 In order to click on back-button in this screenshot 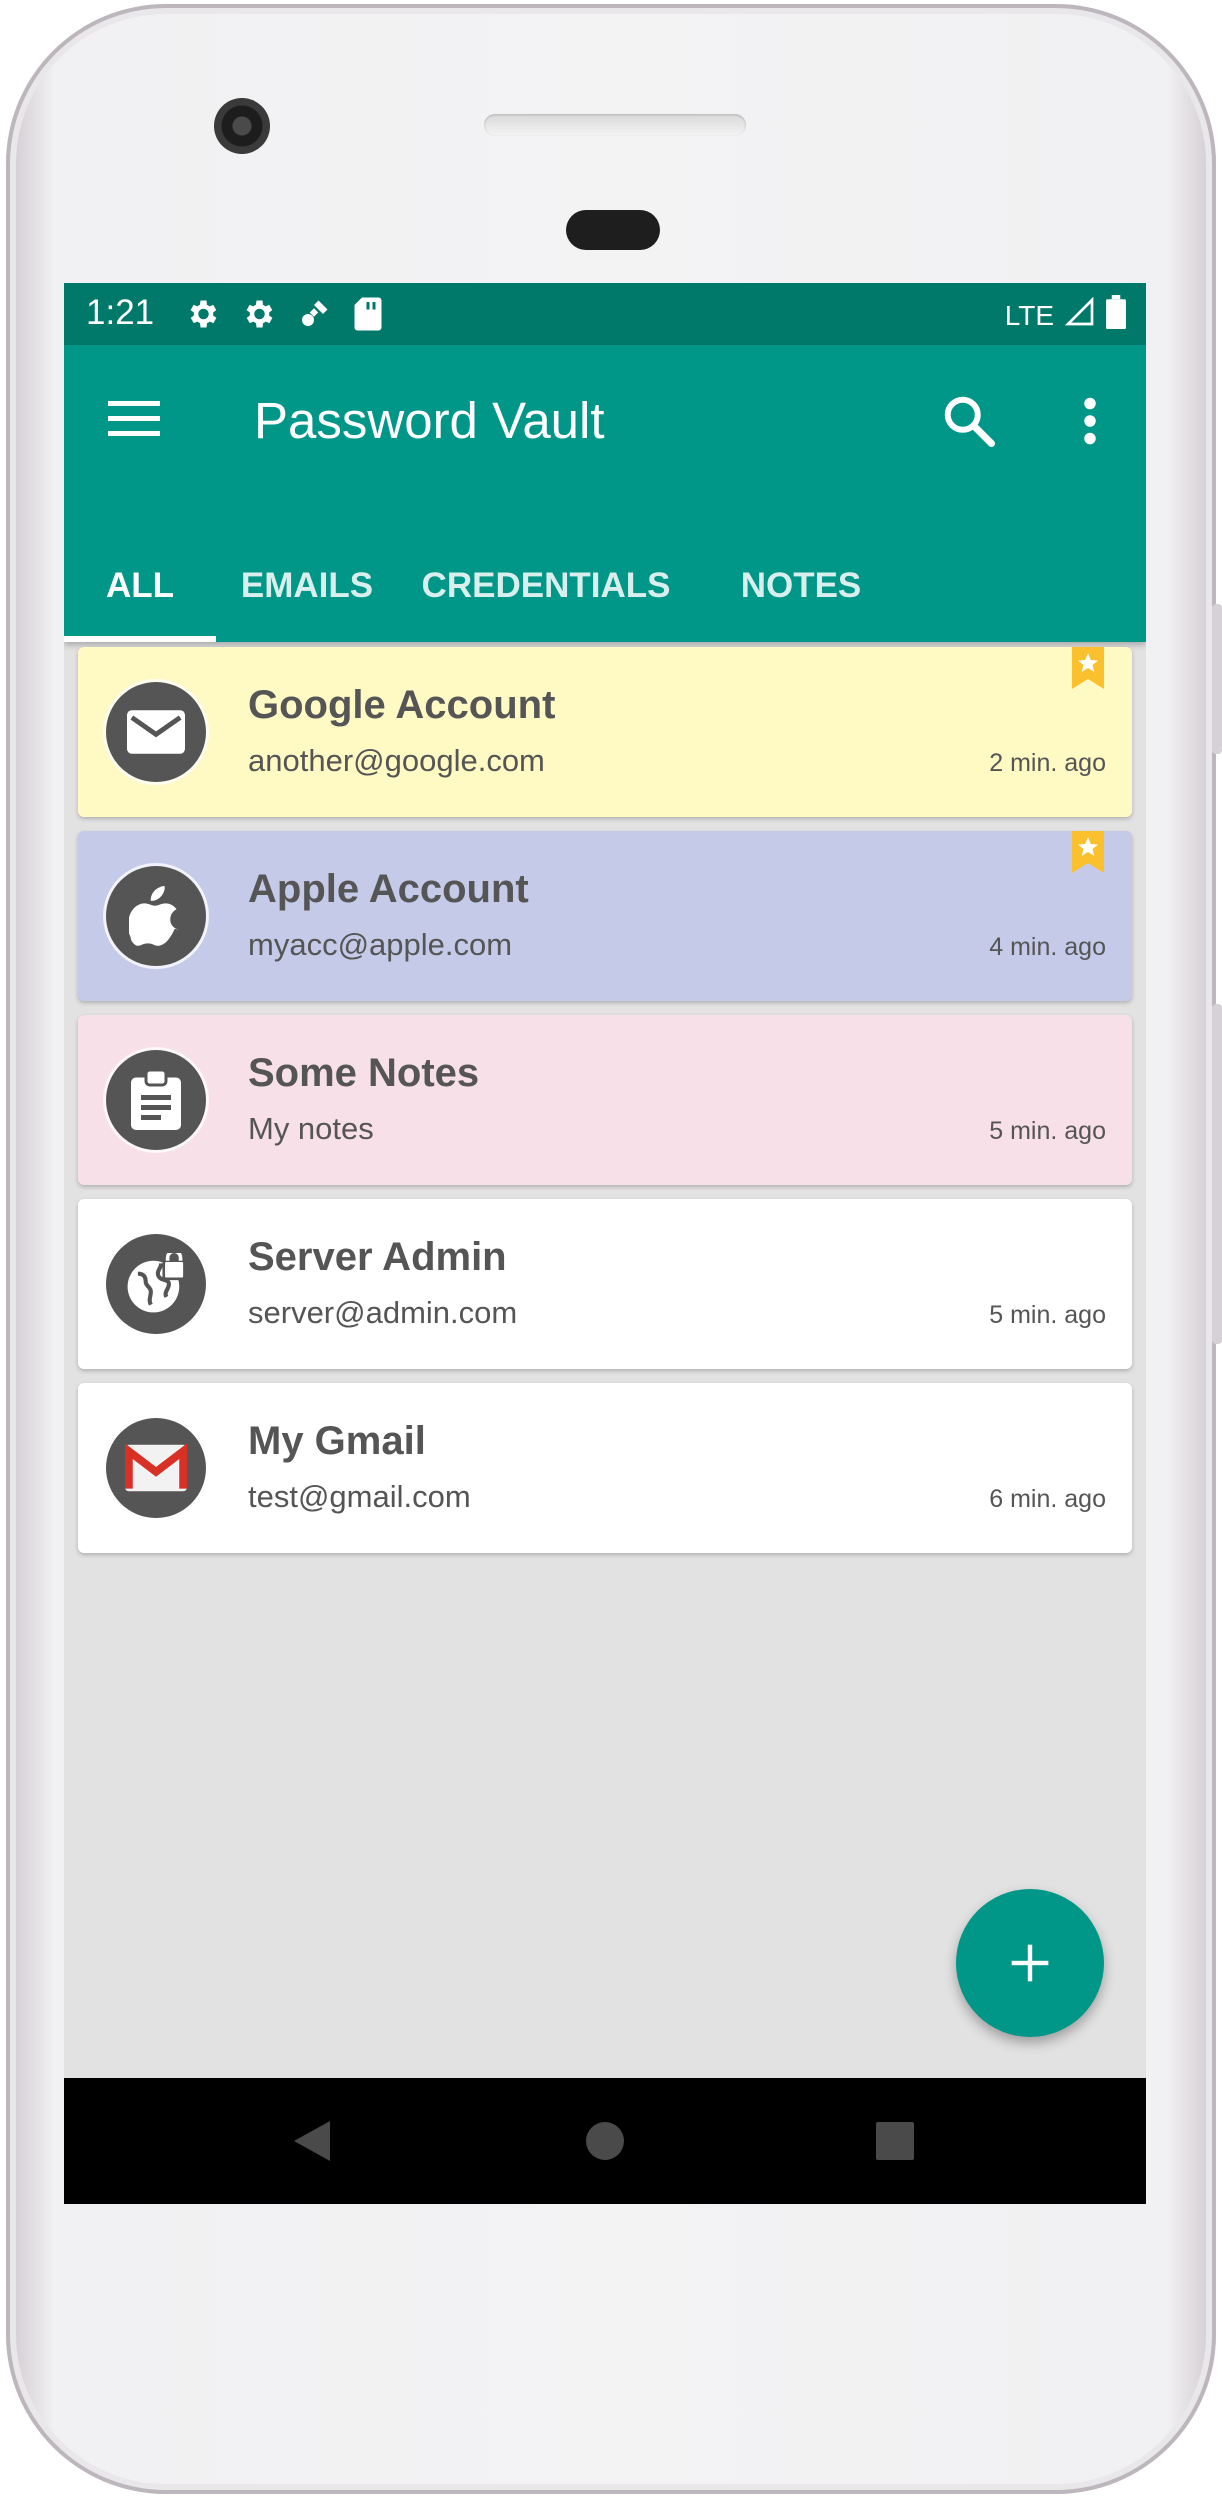, I will do `click(312, 2141)`.